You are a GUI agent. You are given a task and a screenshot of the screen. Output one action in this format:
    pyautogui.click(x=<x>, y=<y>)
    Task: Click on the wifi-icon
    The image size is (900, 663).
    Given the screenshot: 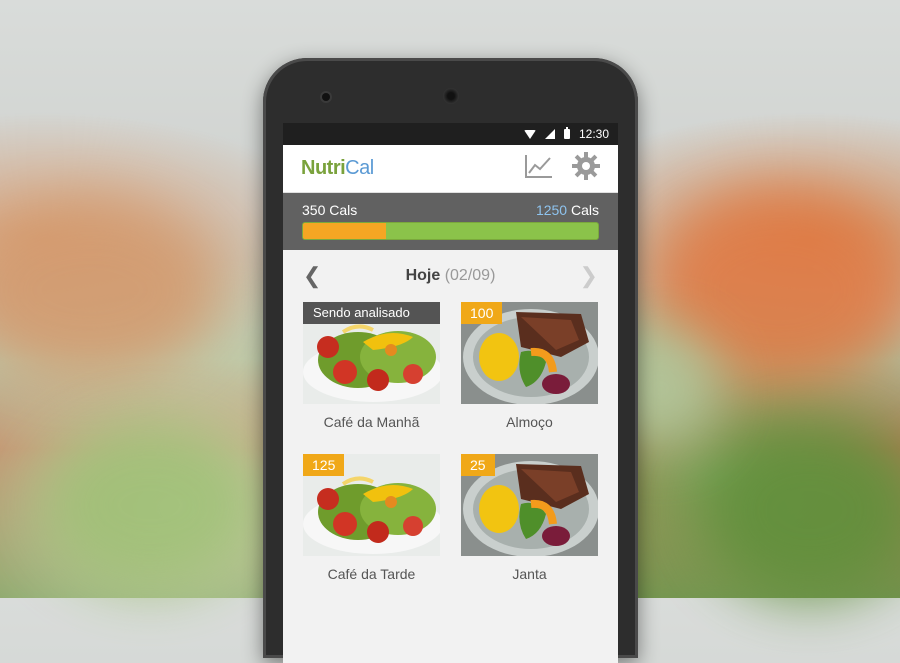 What is the action you would take?
    pyautogui.click(x=529, y=134)
    